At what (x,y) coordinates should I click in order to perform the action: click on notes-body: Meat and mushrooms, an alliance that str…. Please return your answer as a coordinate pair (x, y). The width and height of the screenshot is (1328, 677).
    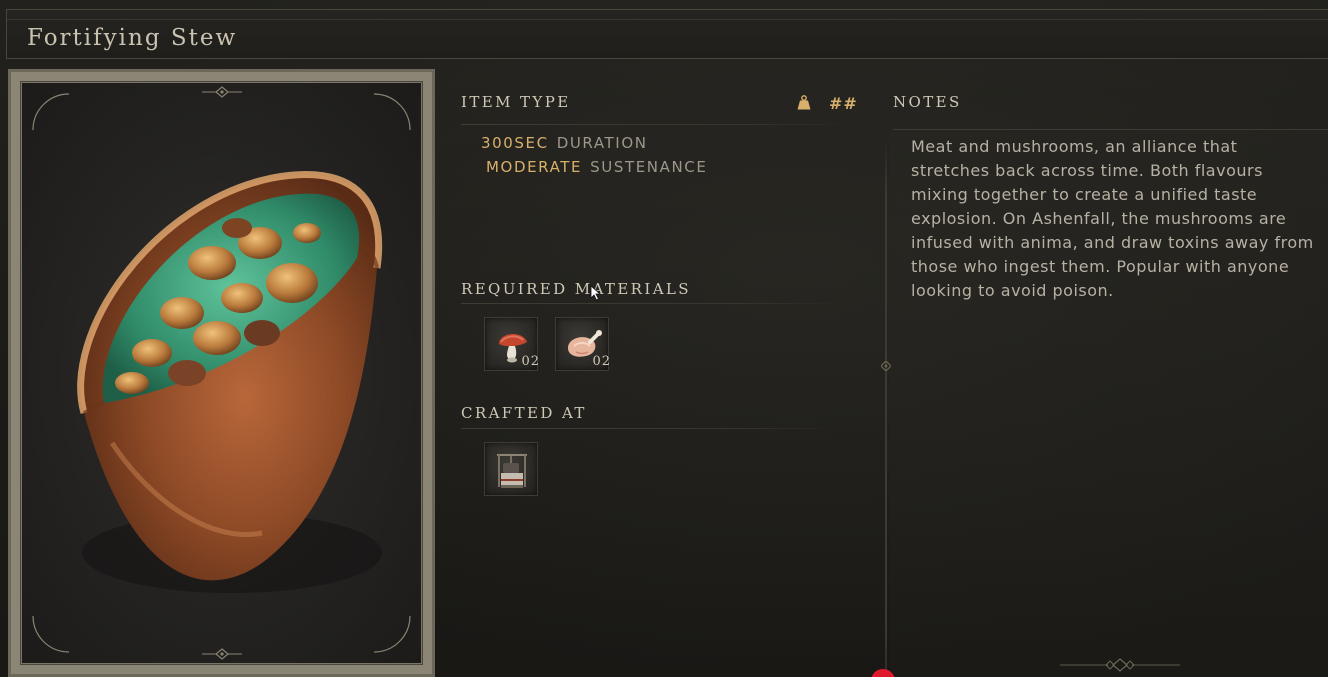
    Looking at the image, I should click on (1112, 218).